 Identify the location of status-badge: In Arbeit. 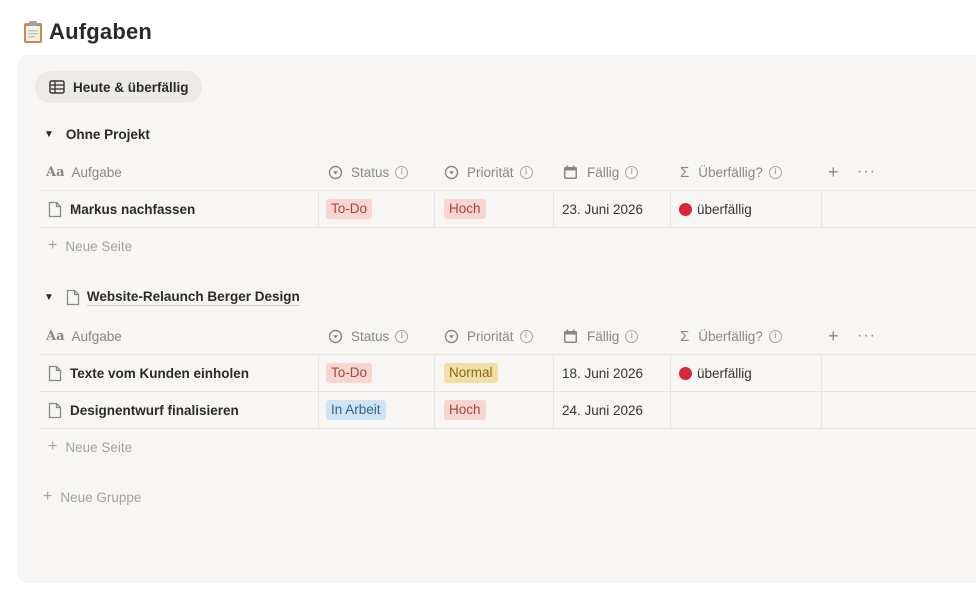
(356, 410).